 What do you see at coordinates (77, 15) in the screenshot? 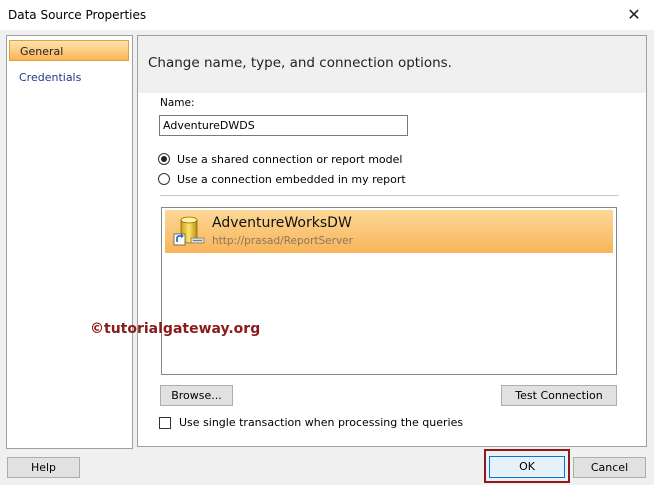
I see `window-title: Data Source Properties` at bounding box center [77, 15].